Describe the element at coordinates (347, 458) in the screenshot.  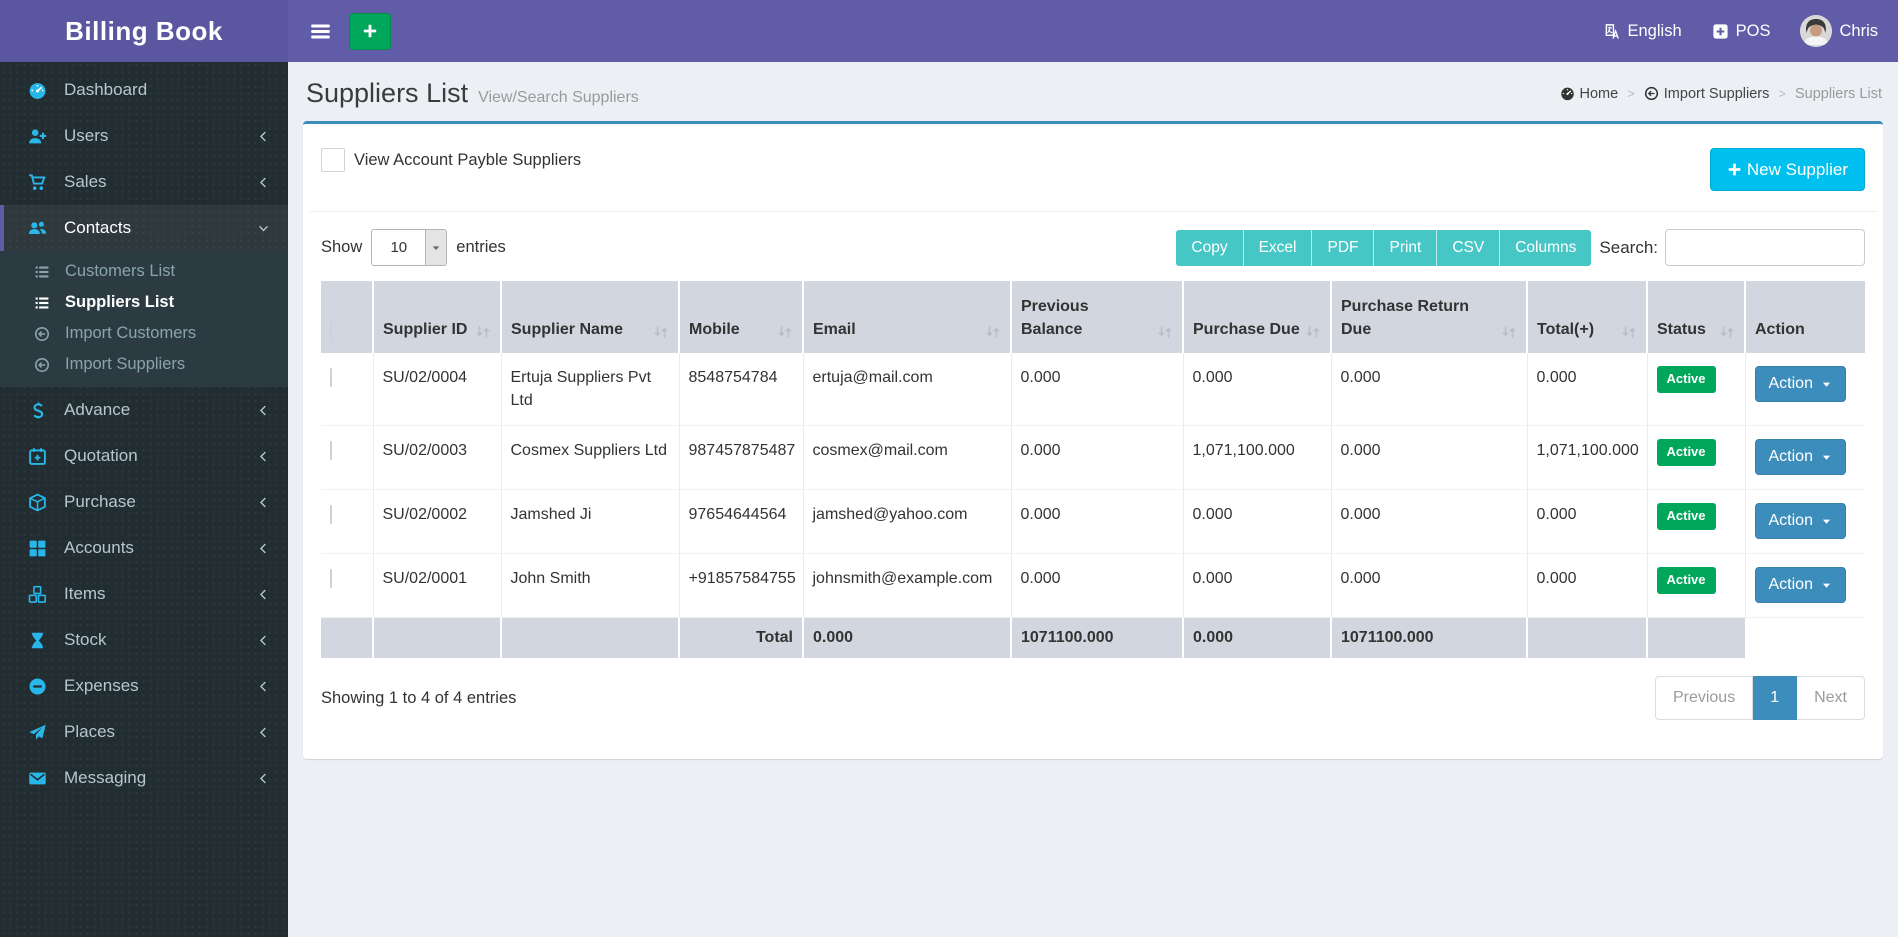
I see `row-select-cell` at that location.